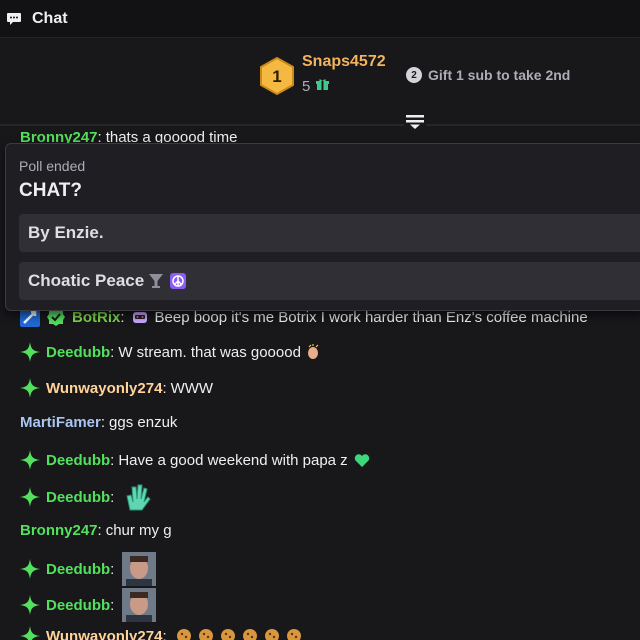  I want to click on chat-text: WWW, so click(192, 388).